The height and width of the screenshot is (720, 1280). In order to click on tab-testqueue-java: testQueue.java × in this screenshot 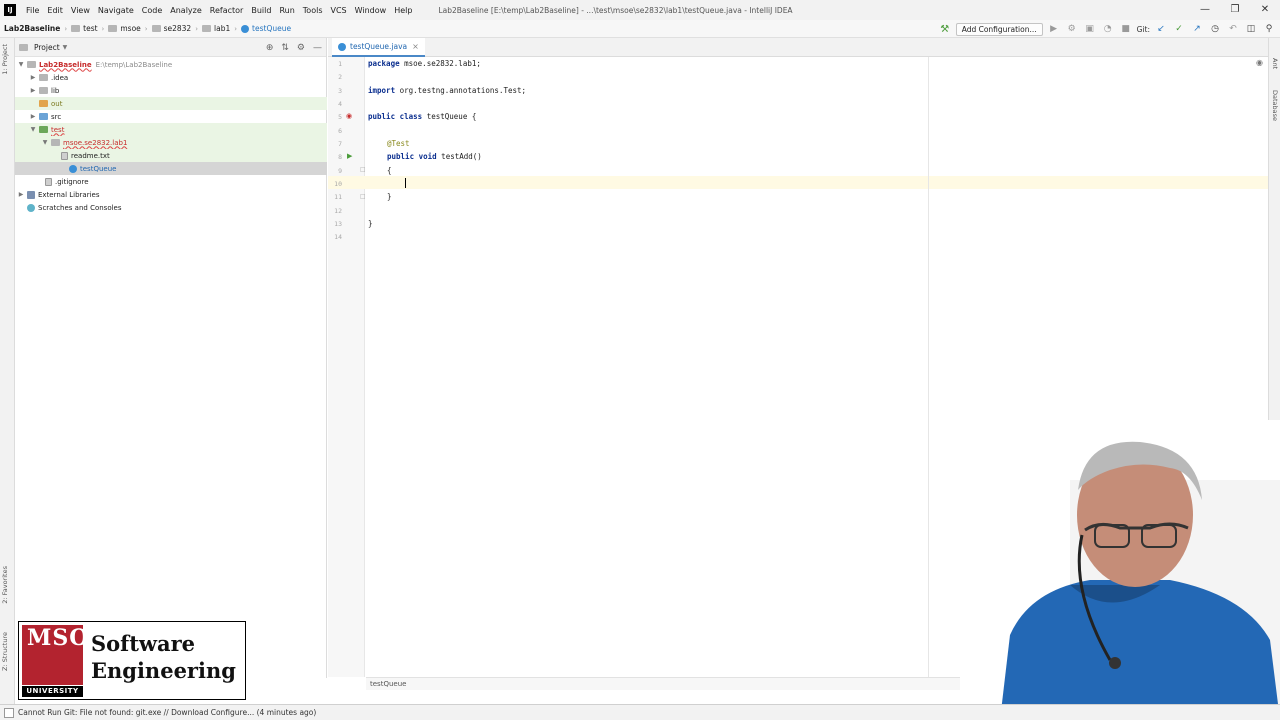, I will do `click(378, 47)`.